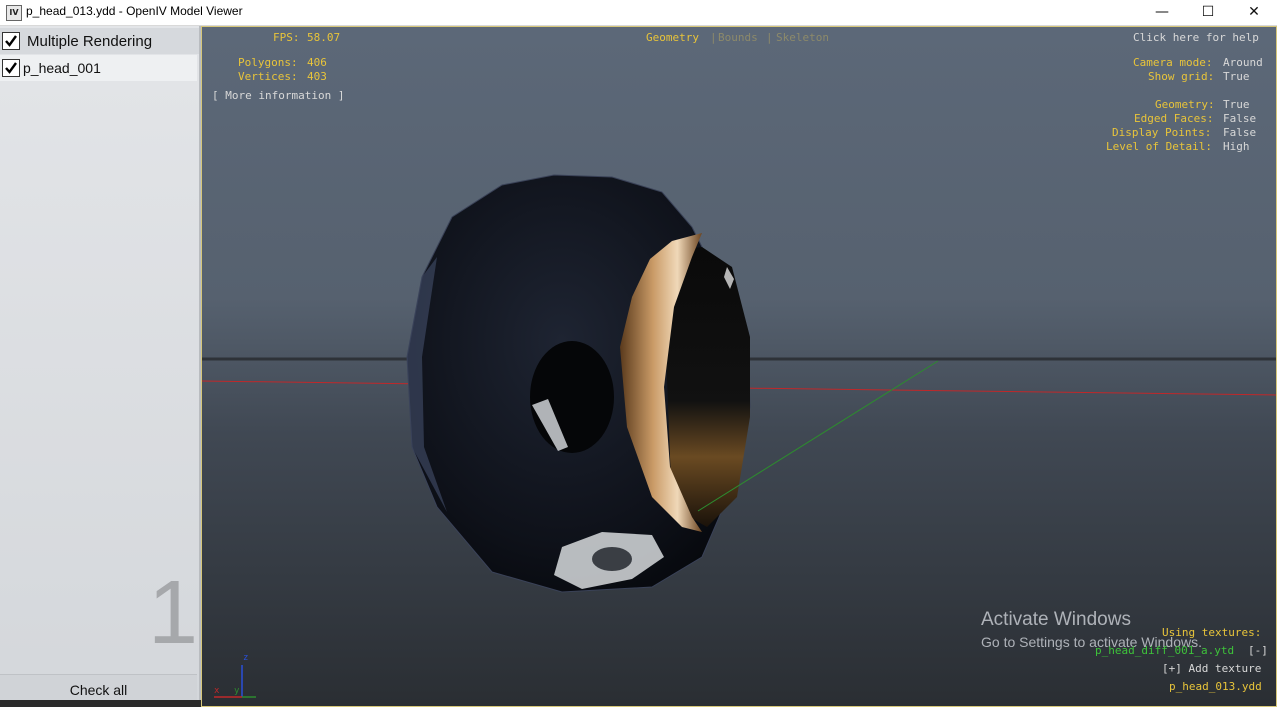  What do you see at coordinates (268, 62) in the screenshot?
I see `polygons-label: Polygons:` at bounding box center [268, 62].